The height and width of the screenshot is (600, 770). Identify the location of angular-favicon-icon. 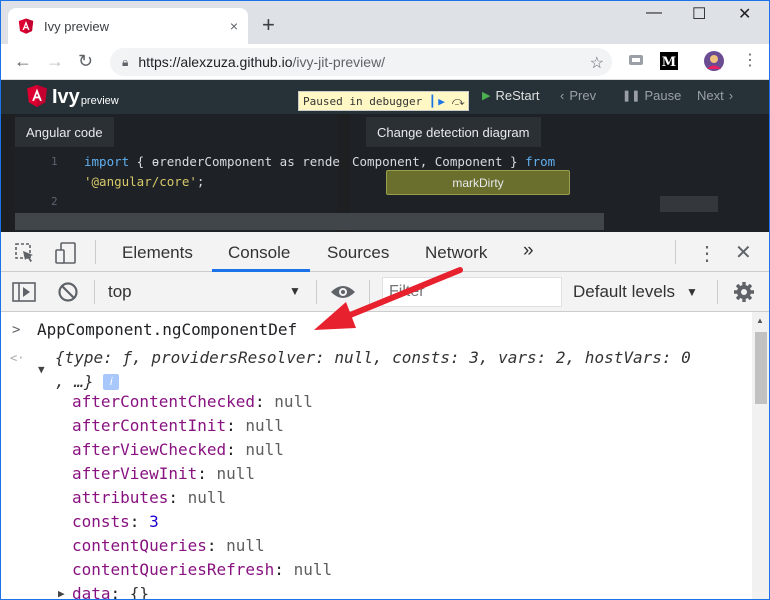
(26, 26).